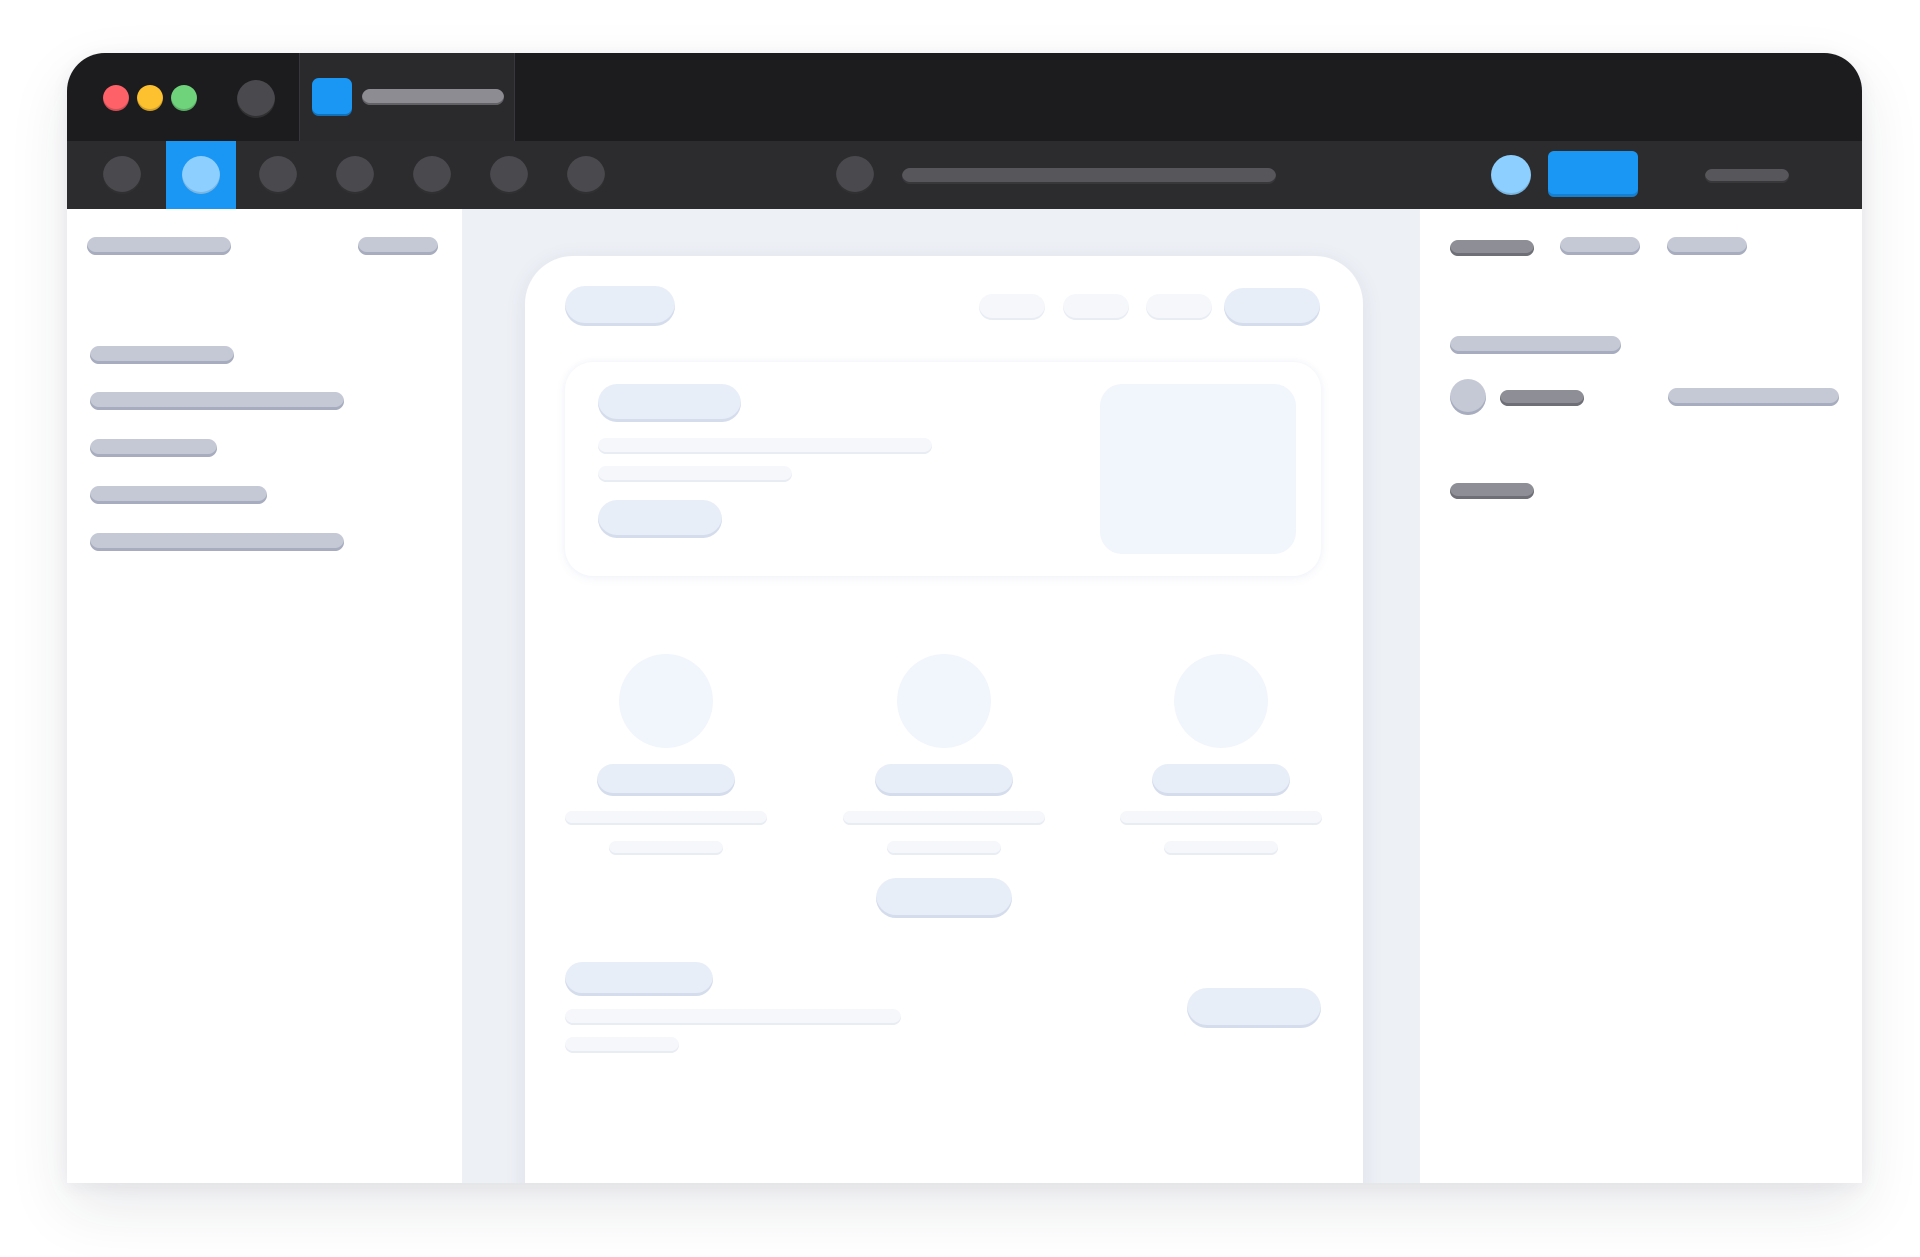  I want to click on address-bar, so click(1089, 176).